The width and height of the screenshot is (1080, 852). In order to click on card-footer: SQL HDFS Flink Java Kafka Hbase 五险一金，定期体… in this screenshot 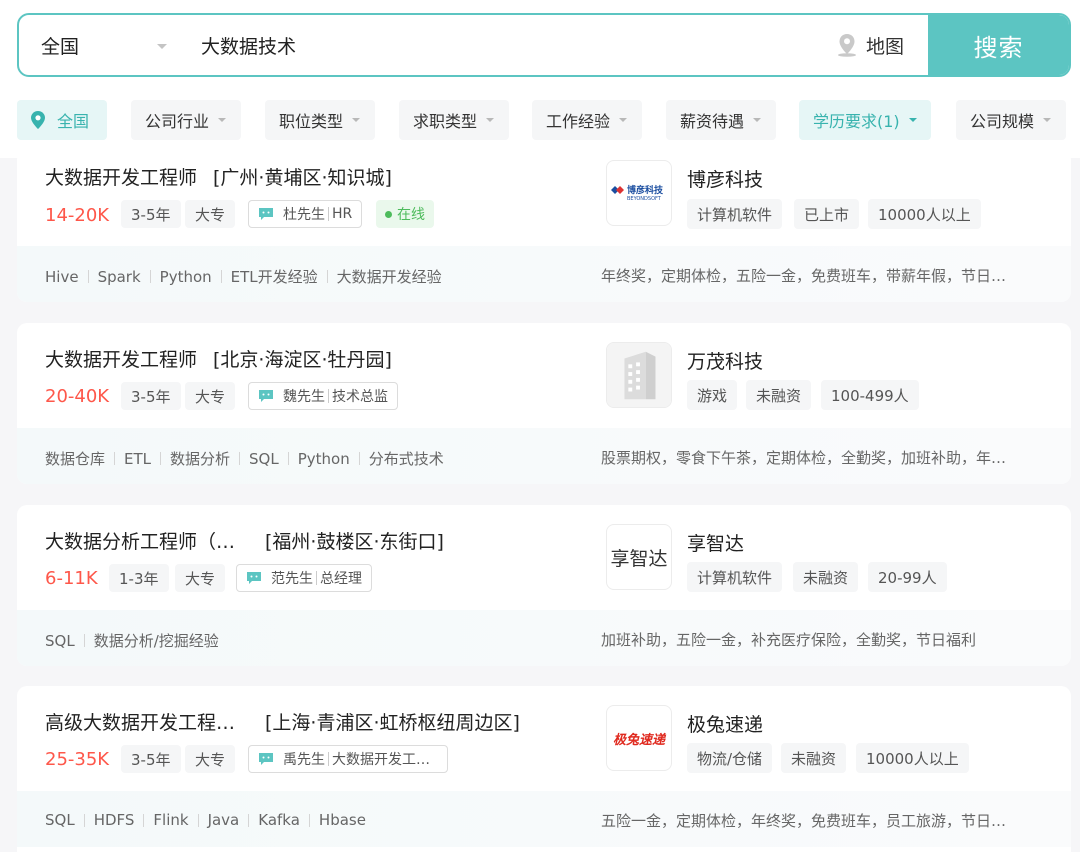, I will do `click(544, 819)`.